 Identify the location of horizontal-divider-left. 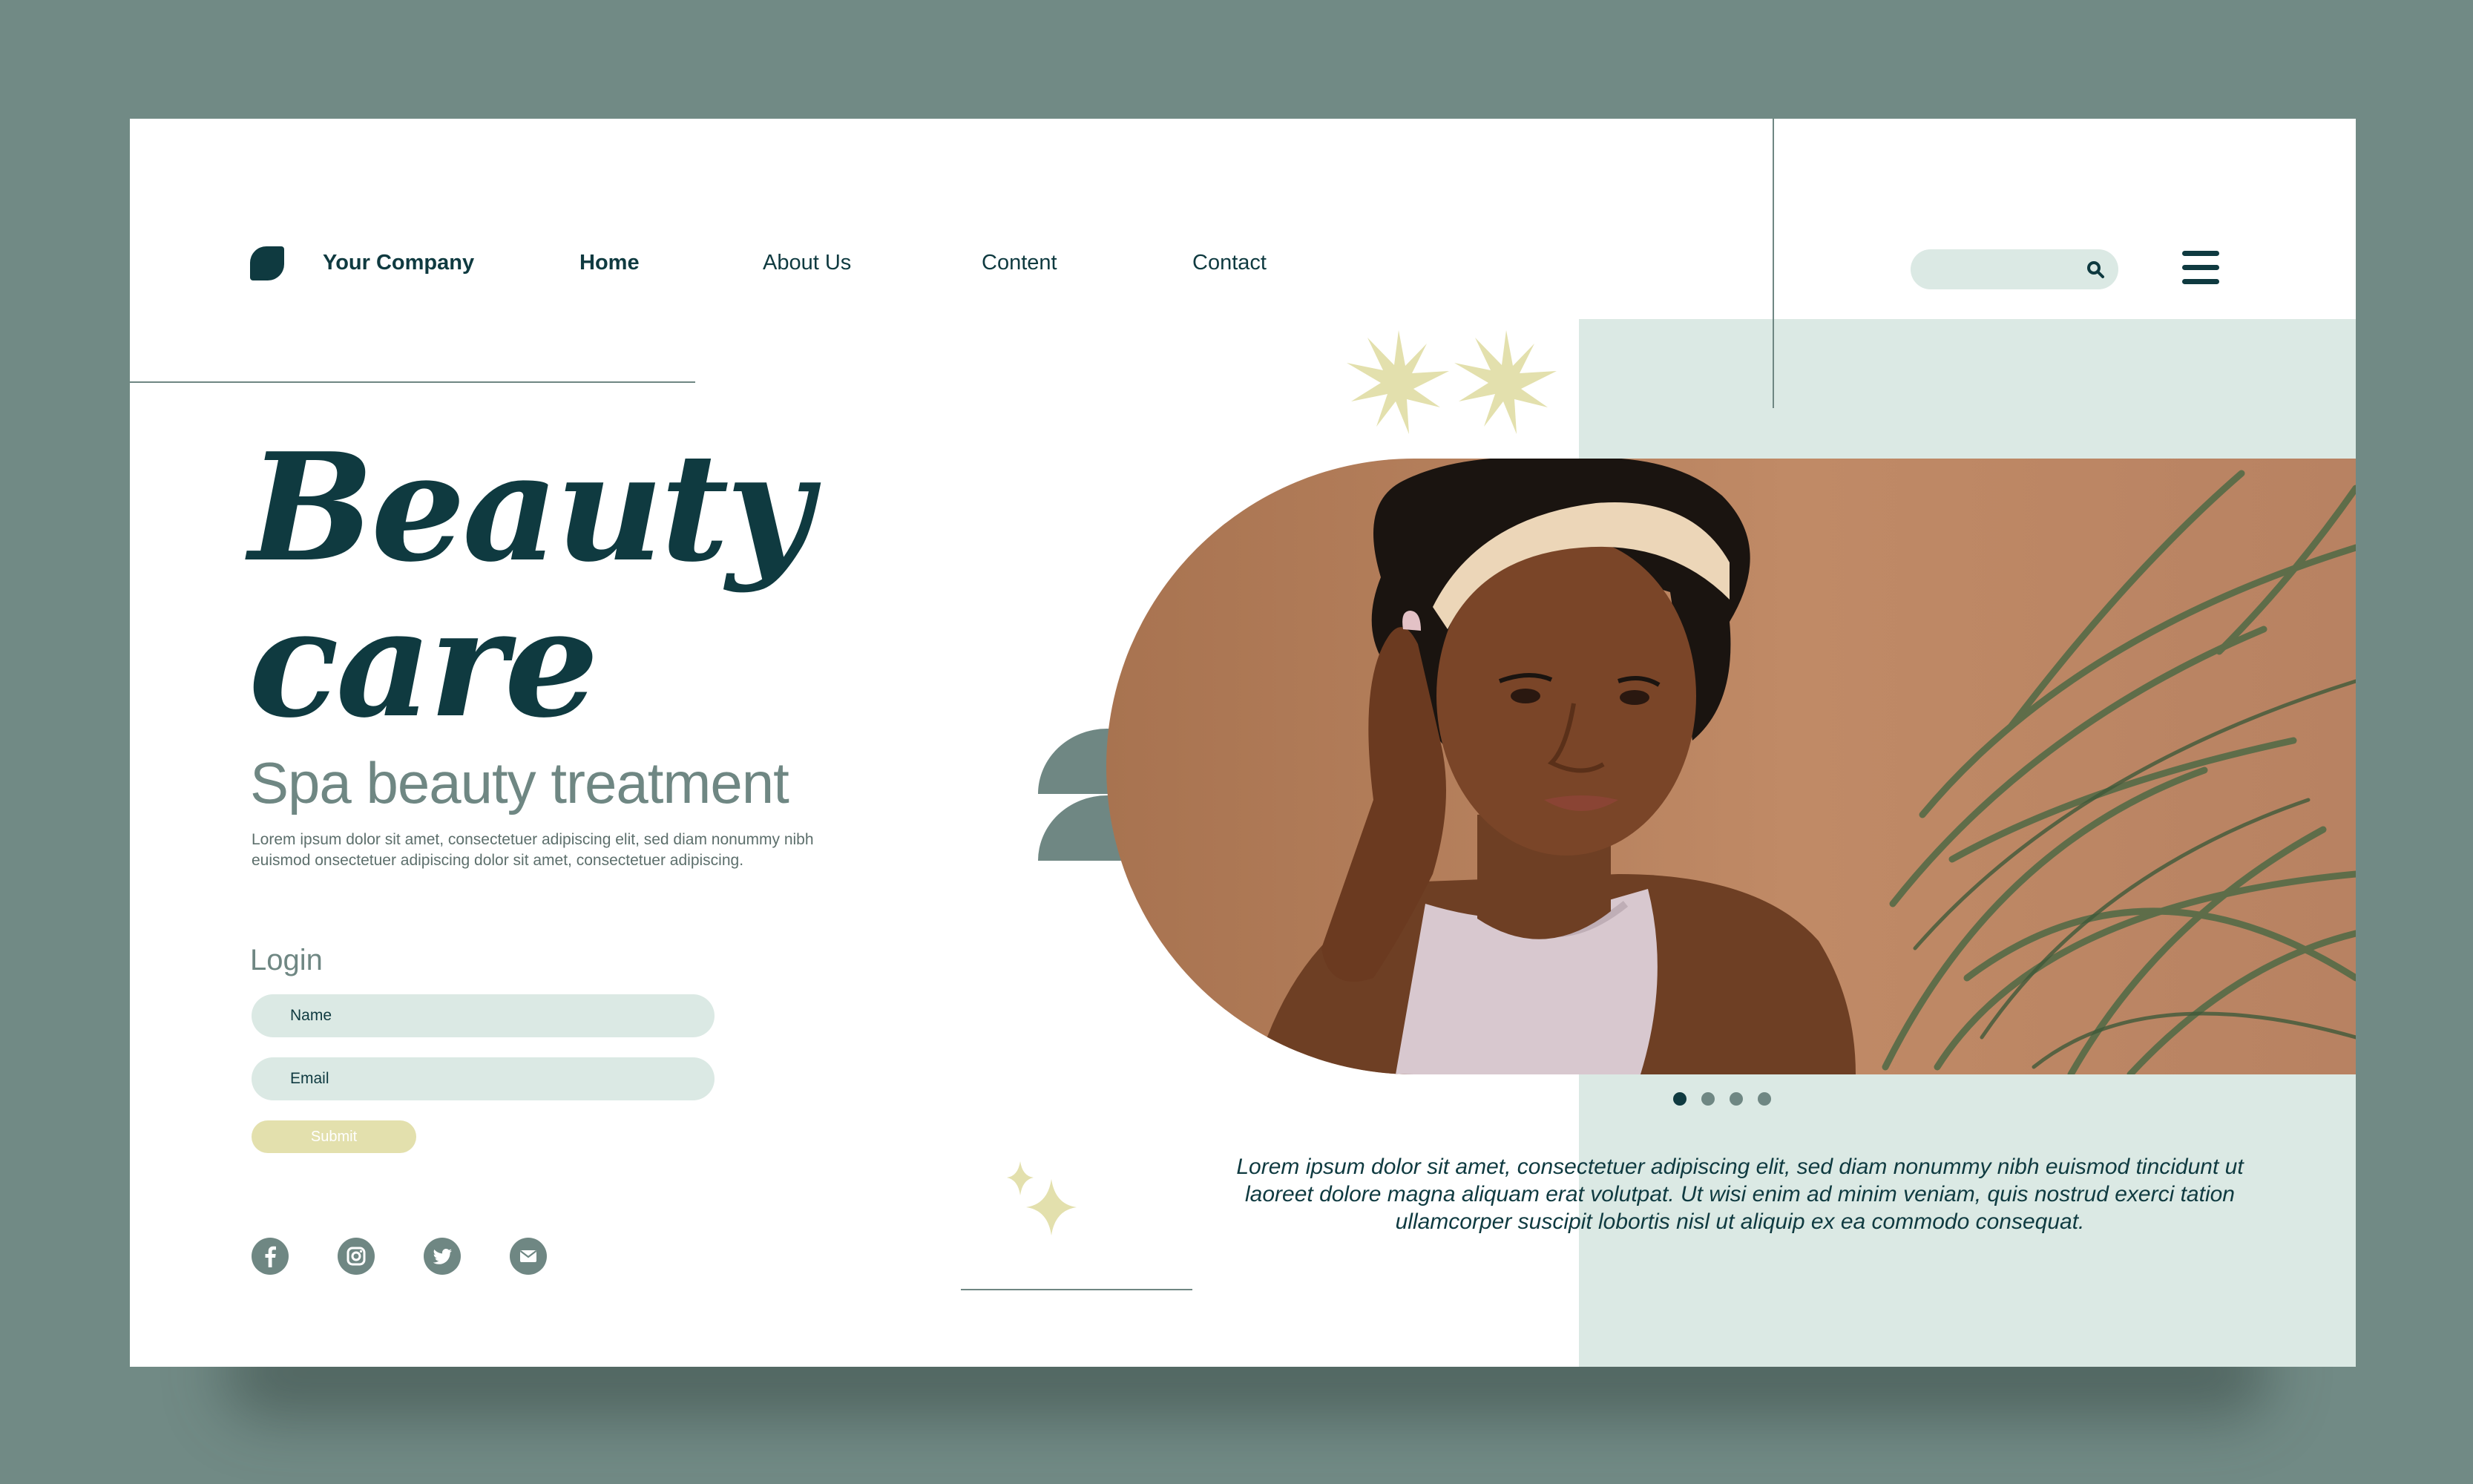
(412, 382).